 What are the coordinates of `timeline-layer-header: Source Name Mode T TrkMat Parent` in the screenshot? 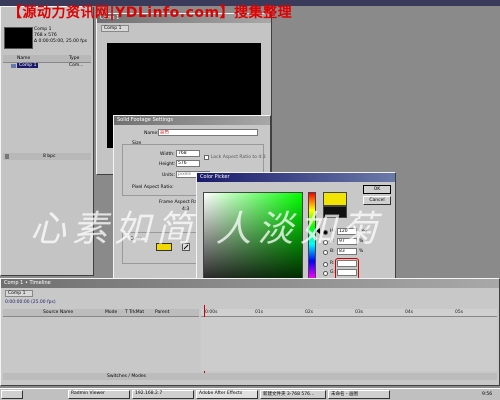 It's located at (101, 313).